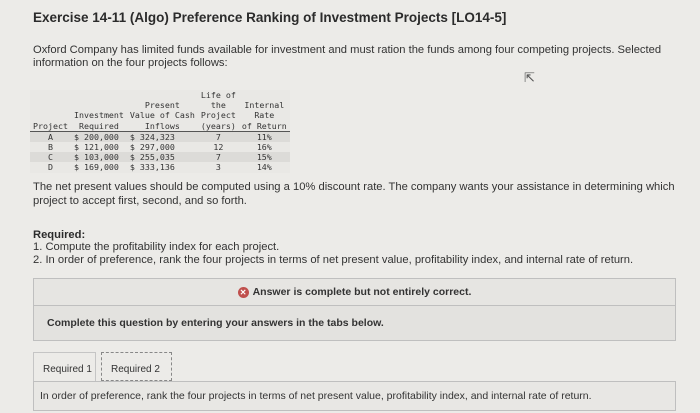 The width and height of the screenshot is (700, 413). What do you see at coordinates (152, 147) in the screenshot?
I see `pv-cell: $ 297,000` at bounding box center [152, 147].